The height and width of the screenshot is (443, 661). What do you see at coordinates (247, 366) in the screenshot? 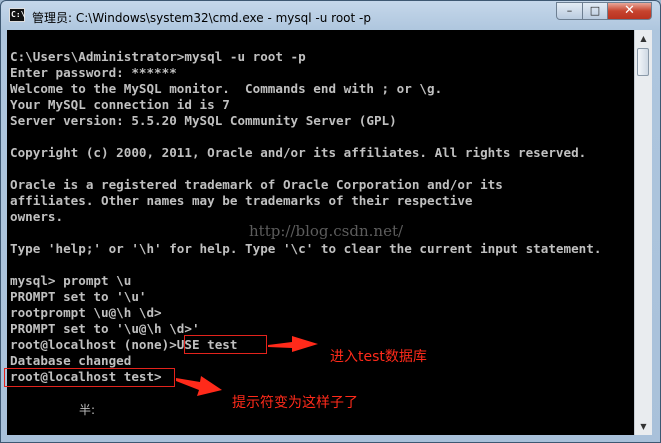
I see `annotation-arrows` at bounding box center [247, 366].